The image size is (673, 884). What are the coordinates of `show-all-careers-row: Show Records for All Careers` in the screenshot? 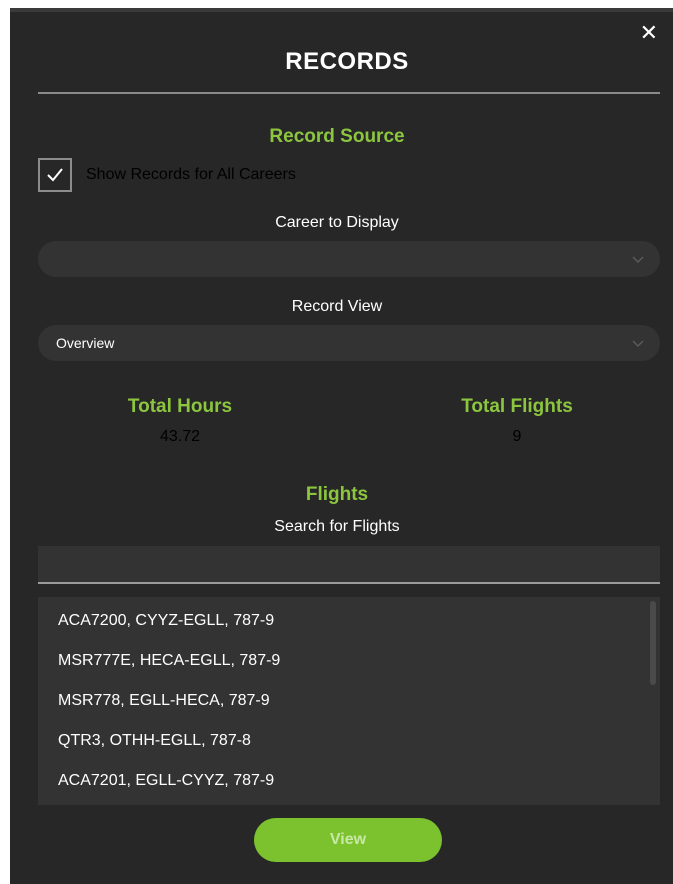 It's located at (167, 175).